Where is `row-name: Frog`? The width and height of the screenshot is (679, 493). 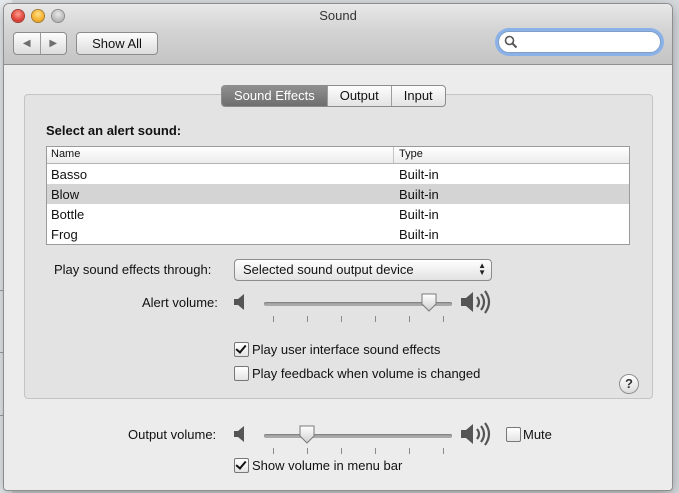 row-name: Frog is located at coordinates (64, 234).